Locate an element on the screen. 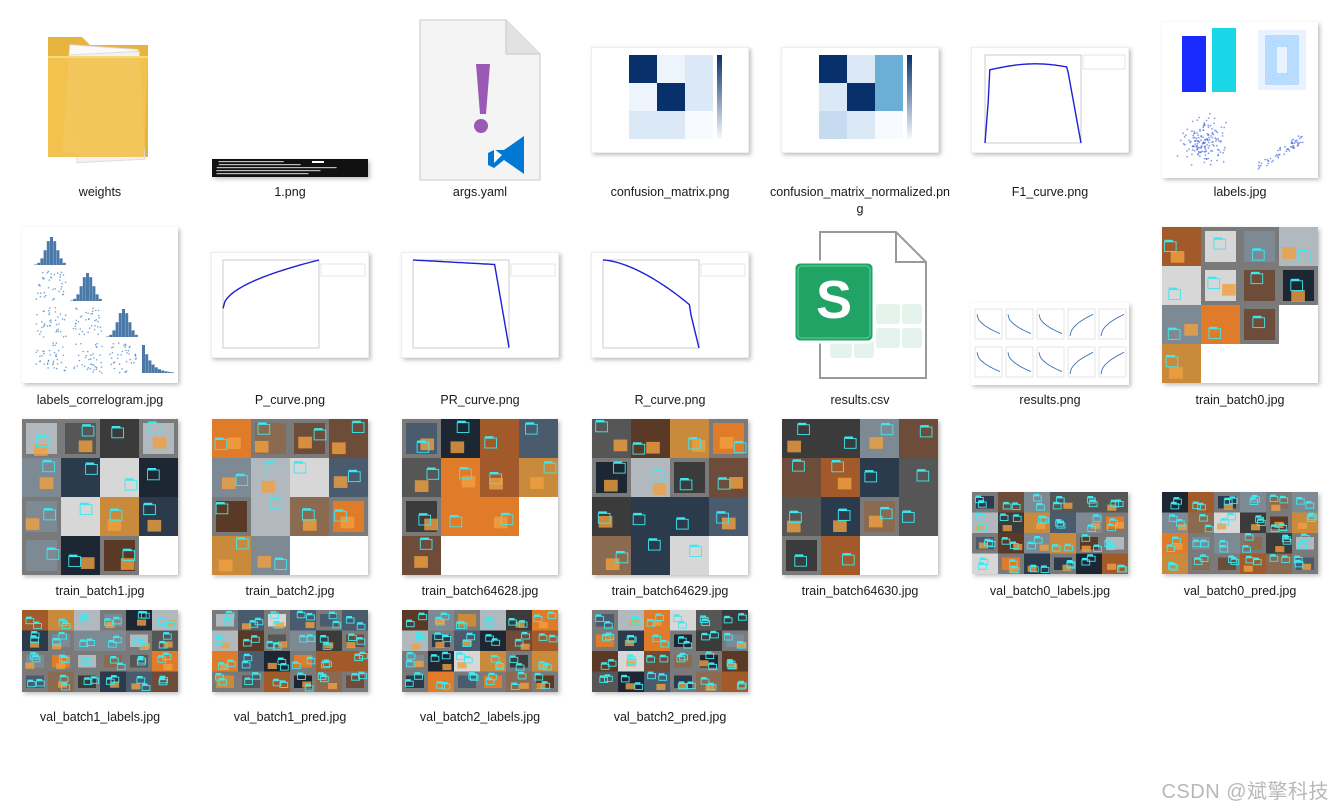  file-name: args.yaml is located at coordinates (480, 192).